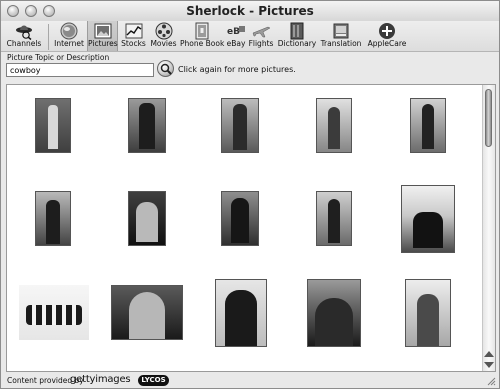 This screenshot has width=500, height=389. I want to click on toolbar-label-internet: Internet, so click(69, 43).